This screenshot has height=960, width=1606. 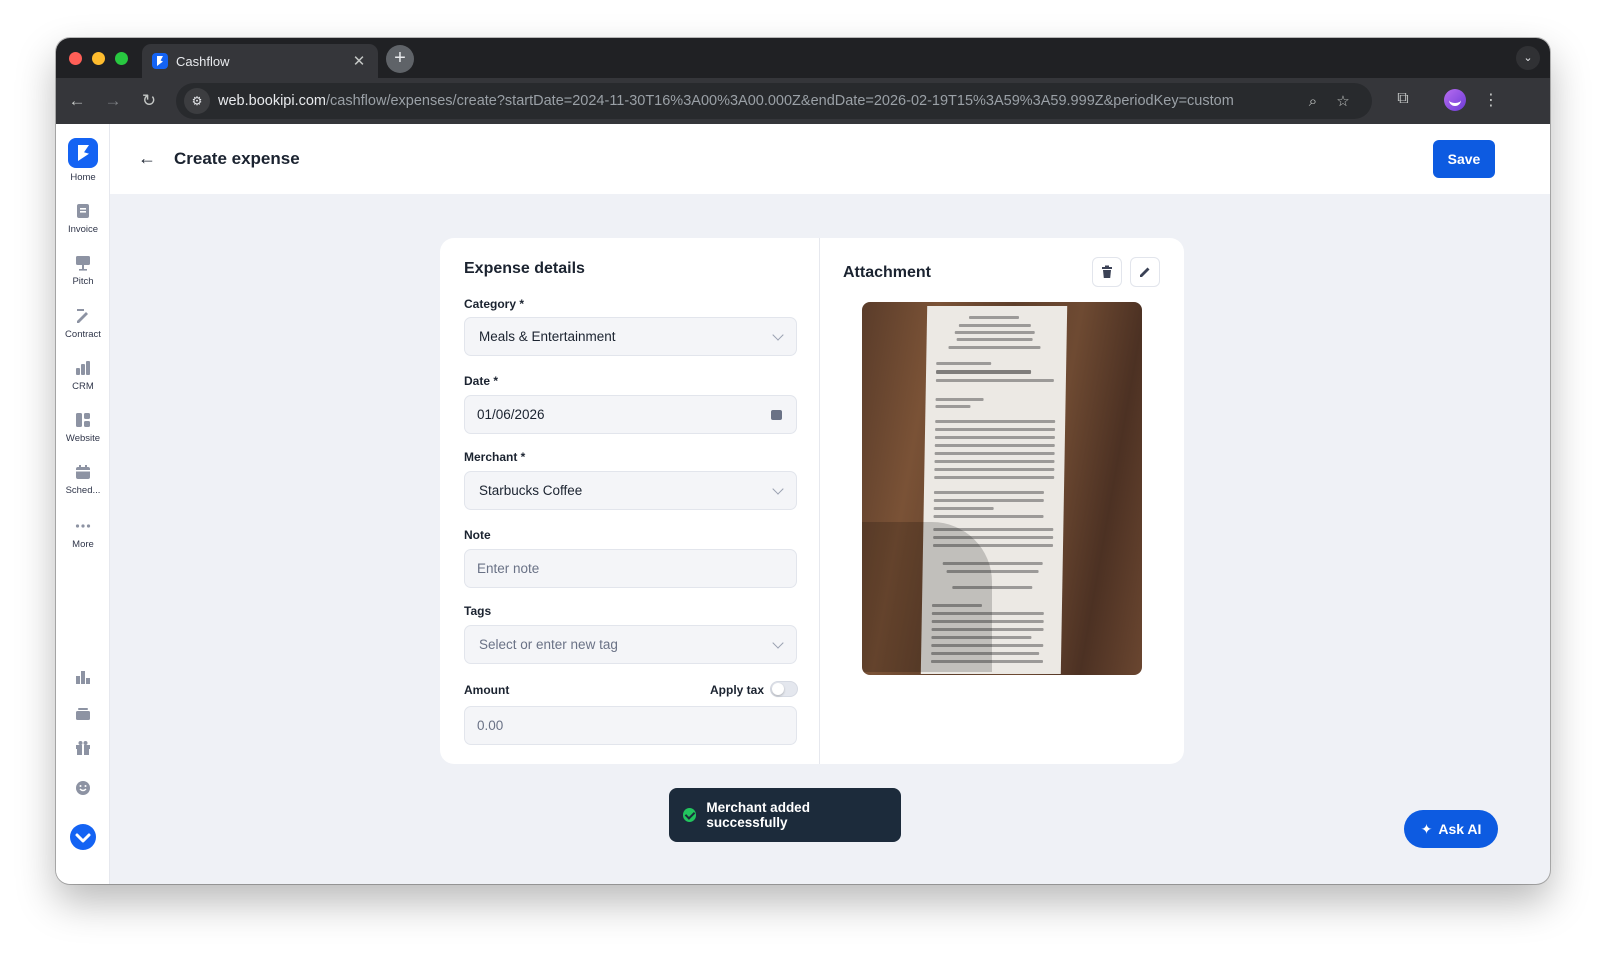 I want to click on category-select: Meals & Entertainment, so click(x=630, y=336).